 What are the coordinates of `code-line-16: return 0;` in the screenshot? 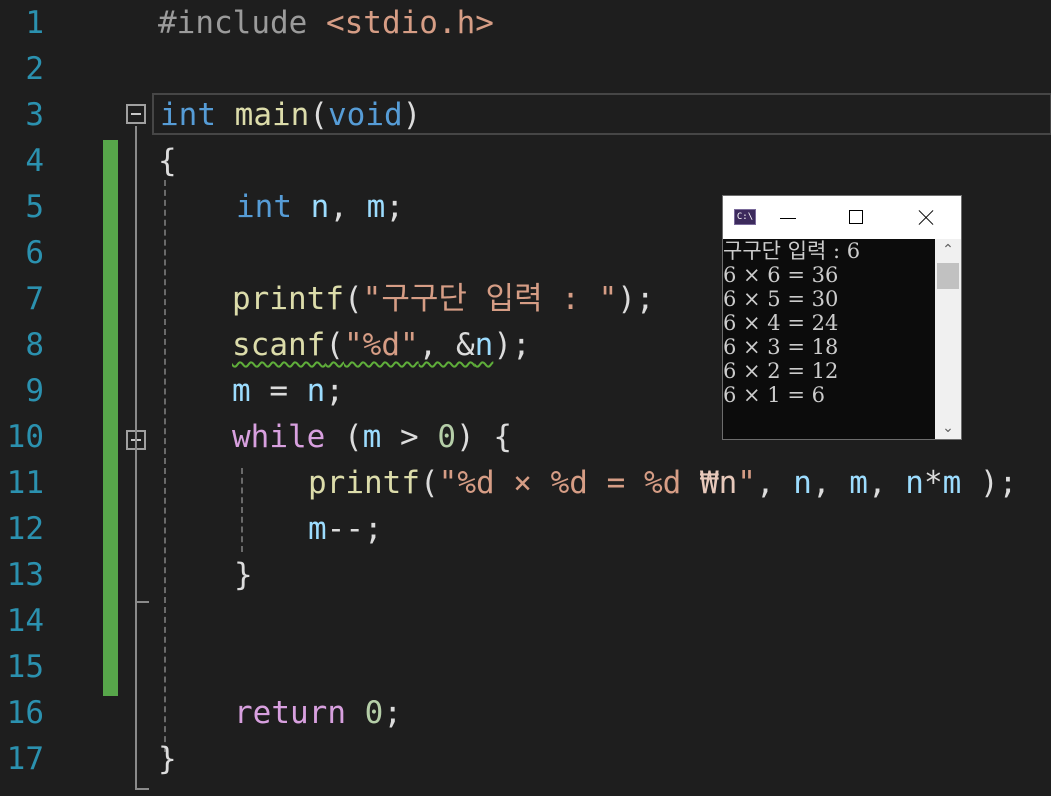 It's located at (318, 713).